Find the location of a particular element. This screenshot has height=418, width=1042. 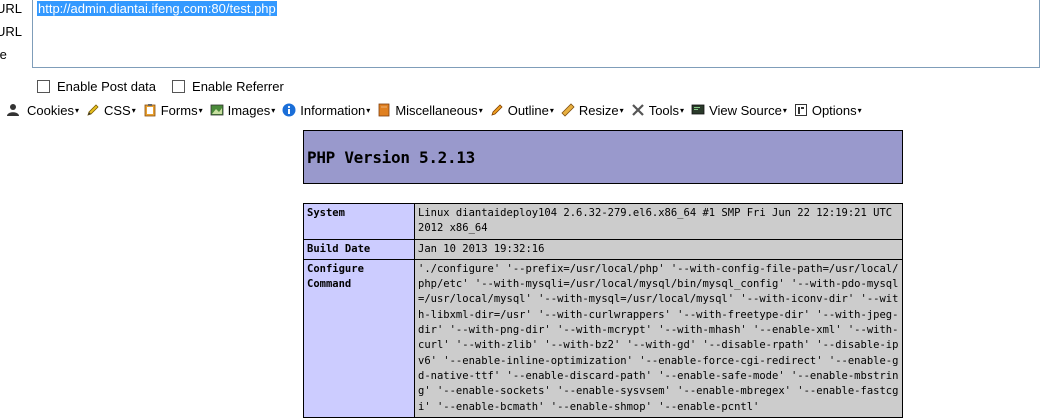

te-label: te is located at coordinates (3, 54).